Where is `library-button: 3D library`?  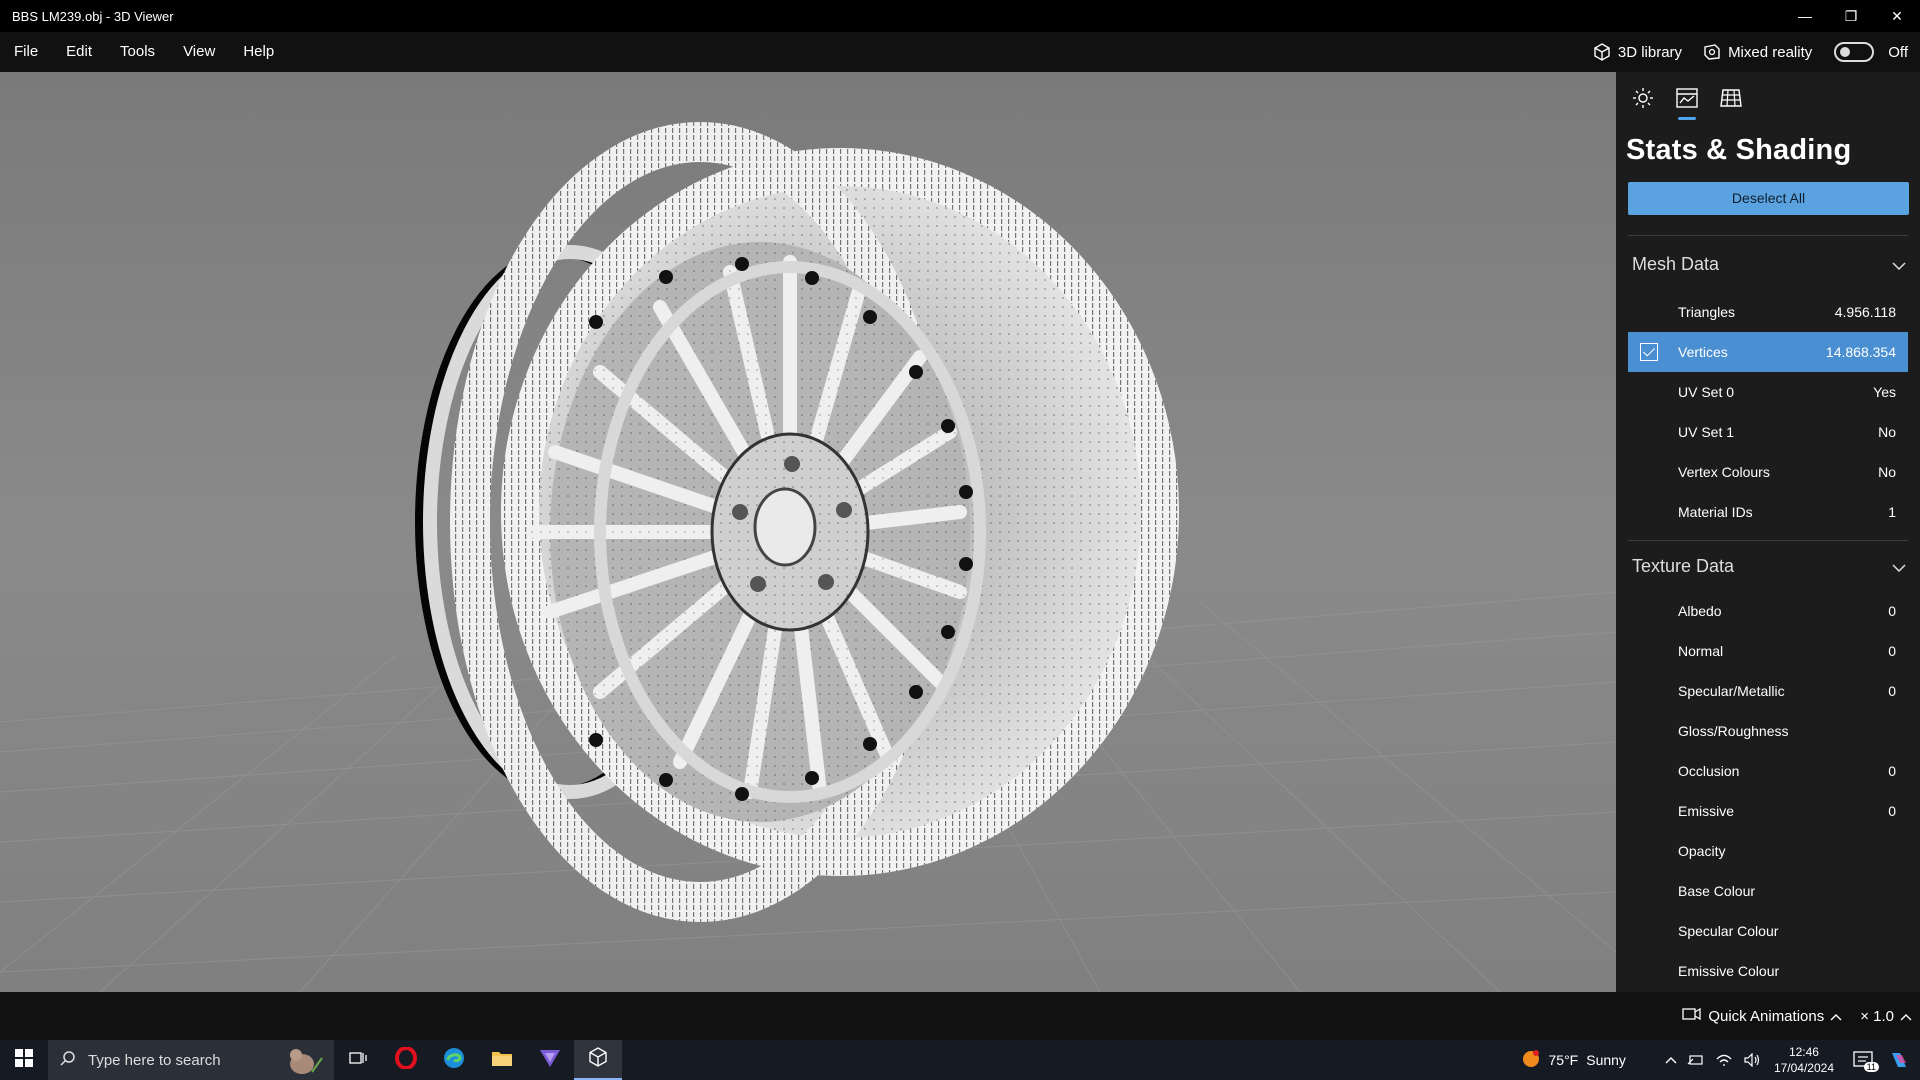
library-button: 3D library is located at coordinates (1637, 52).